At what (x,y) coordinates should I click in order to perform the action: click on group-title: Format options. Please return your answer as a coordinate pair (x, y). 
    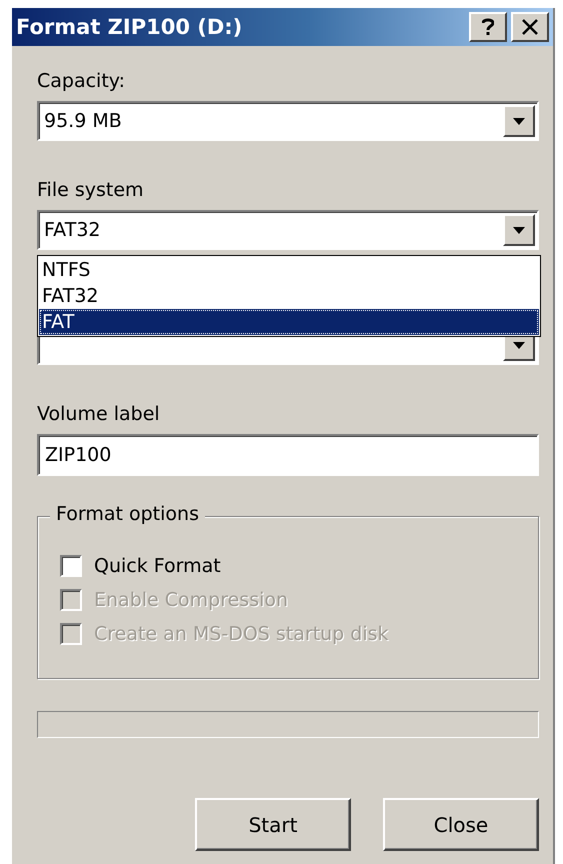
    Looking at the image, I should click on (127, 514).